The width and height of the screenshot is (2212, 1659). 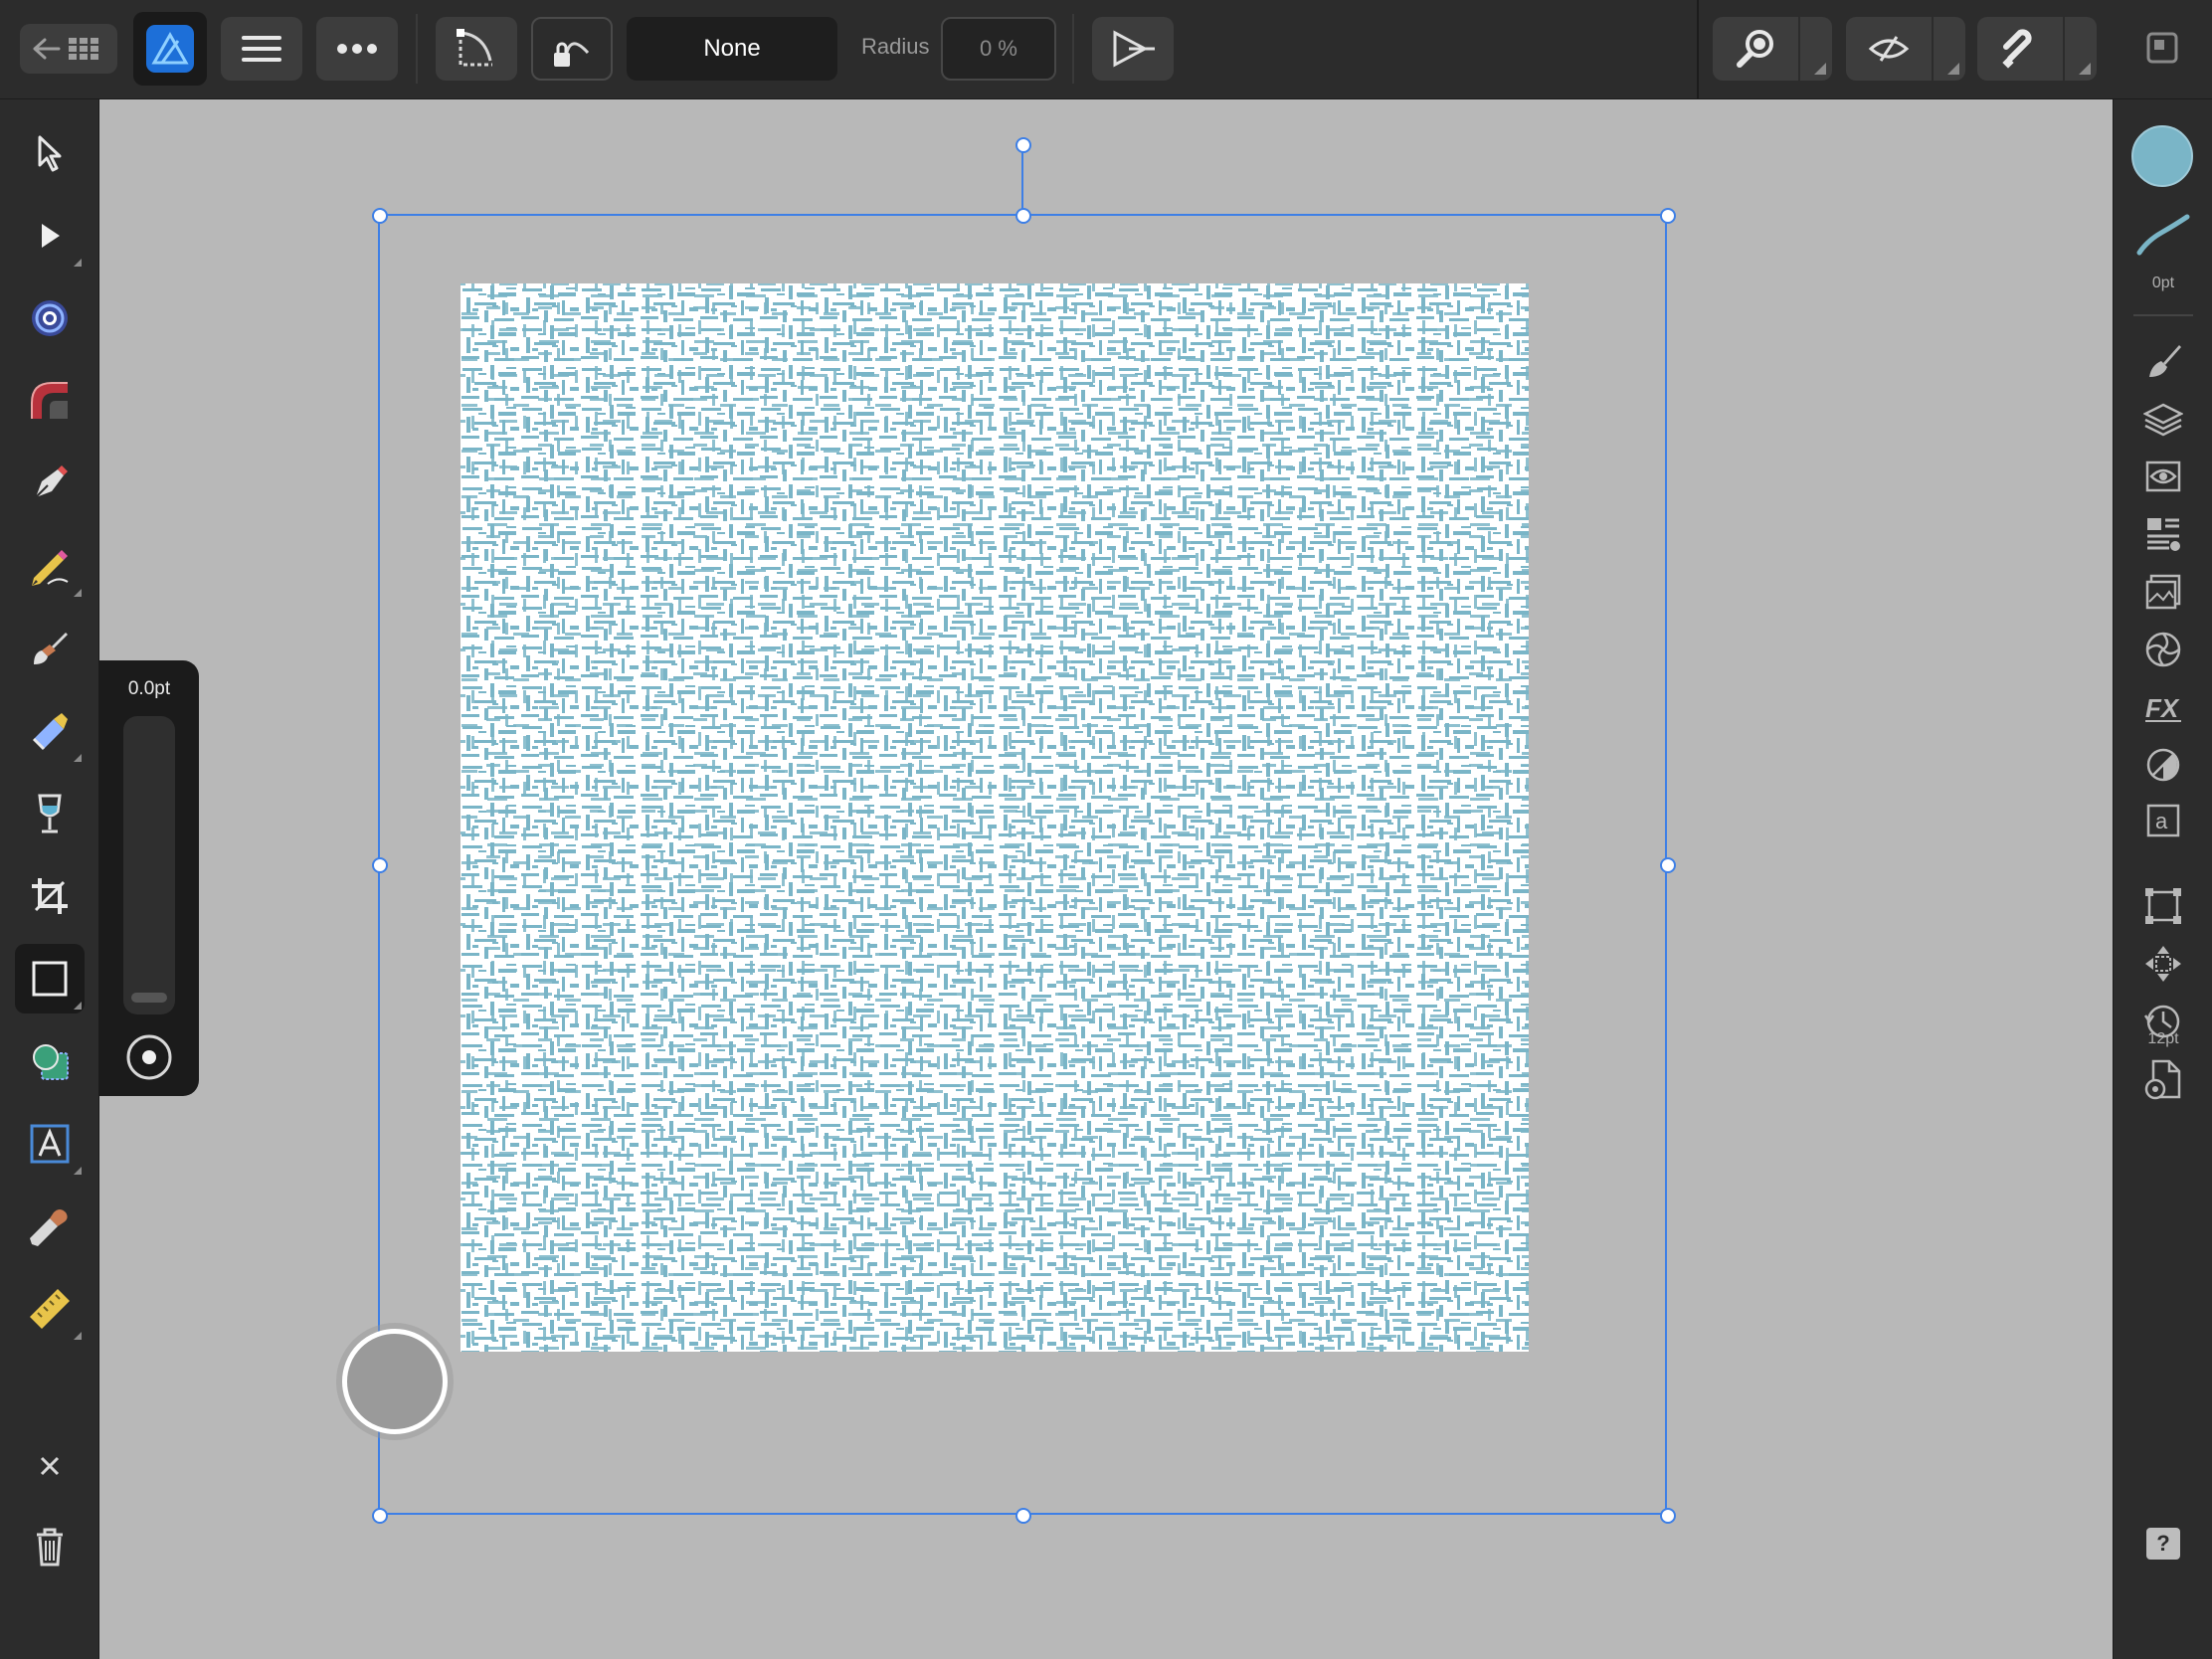 I want to click on assets-icon, so click(x=2163, y=592).